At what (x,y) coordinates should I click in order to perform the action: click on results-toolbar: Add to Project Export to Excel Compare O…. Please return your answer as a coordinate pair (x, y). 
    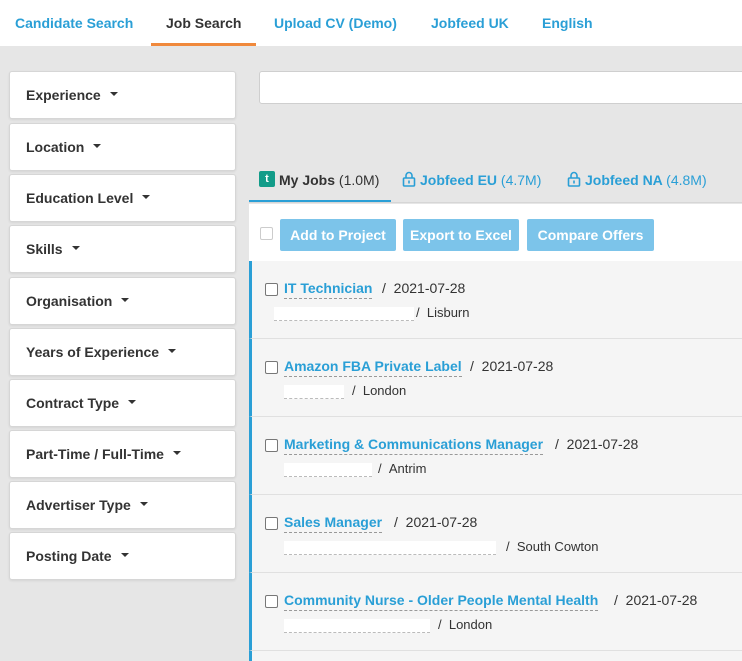
    Looking at the image, I should click on (495, 232).